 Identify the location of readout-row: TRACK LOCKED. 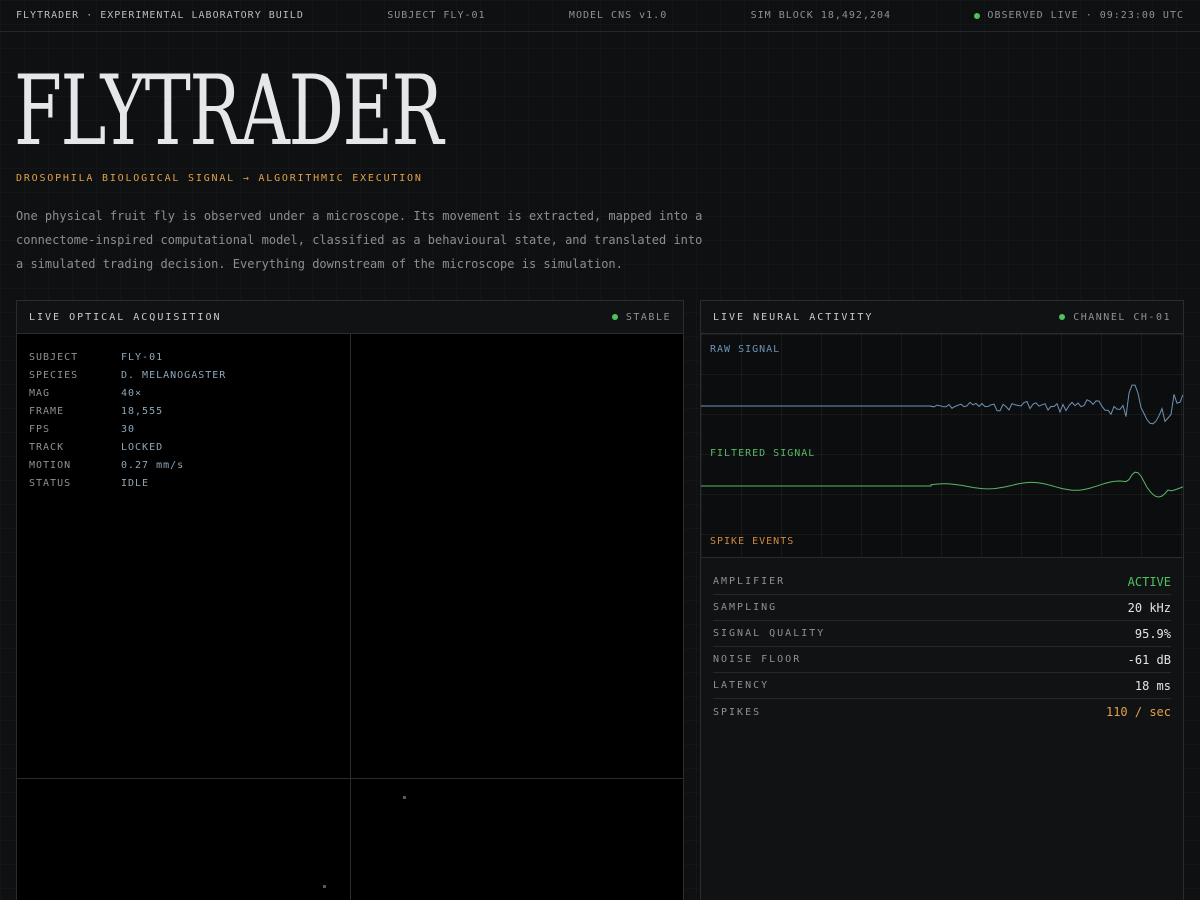
(127, 447).